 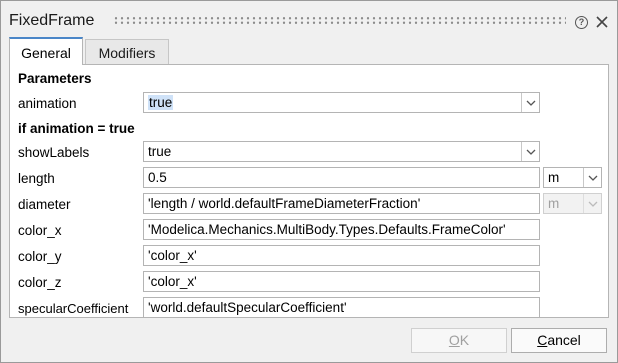 I want to click on title-bar: FixedFrame ?, so click(x=309, y=19).